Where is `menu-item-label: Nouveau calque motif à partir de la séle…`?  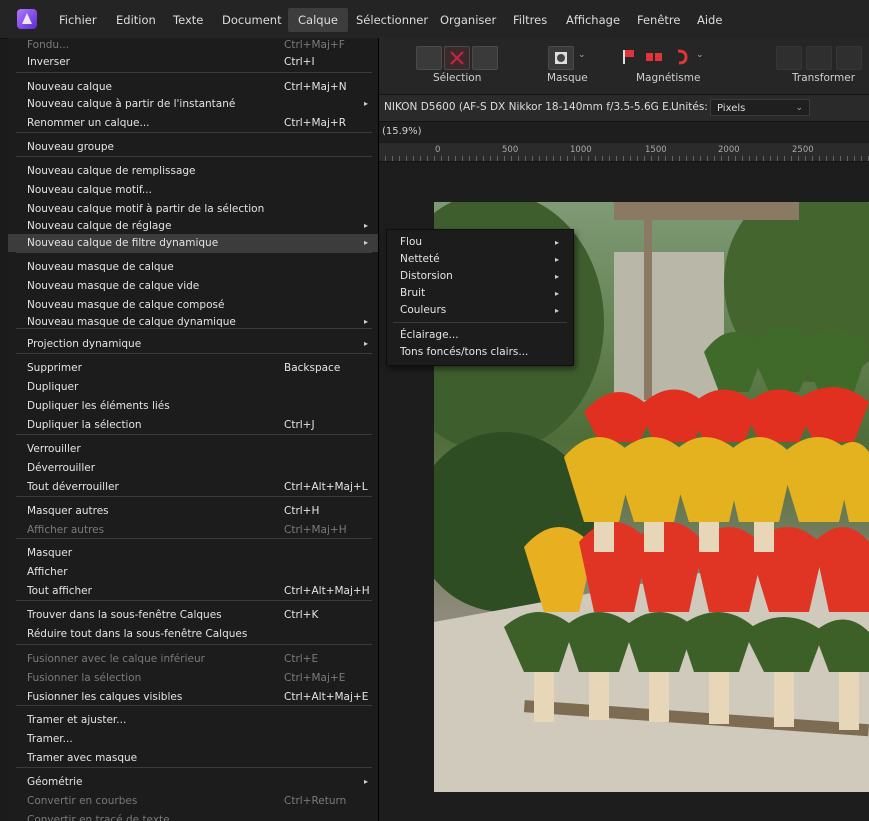 menu-item-label: Nouveau calque motif à partir de la séle… is located at coordinates (146, 209).